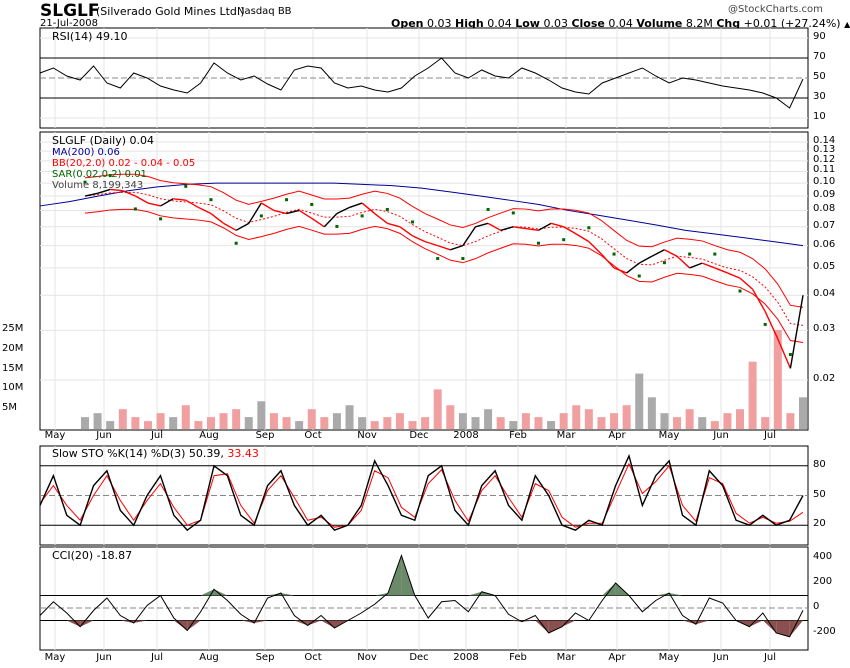 This screenshot has width=850, height=668. Describe the element at coordinates (419, 435) in the screenshot. I see `x-axis-label-top: Dec` at that location.